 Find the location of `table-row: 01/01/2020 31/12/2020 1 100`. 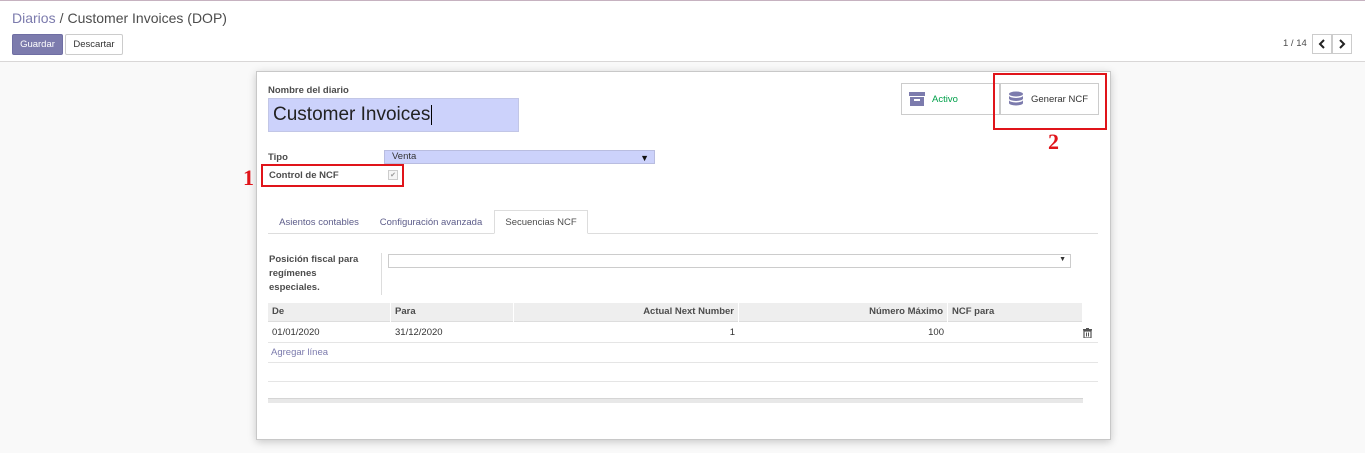

table-row: 01/01/2020 31/12/2020 1 100 is located at coordinates (683, 333).